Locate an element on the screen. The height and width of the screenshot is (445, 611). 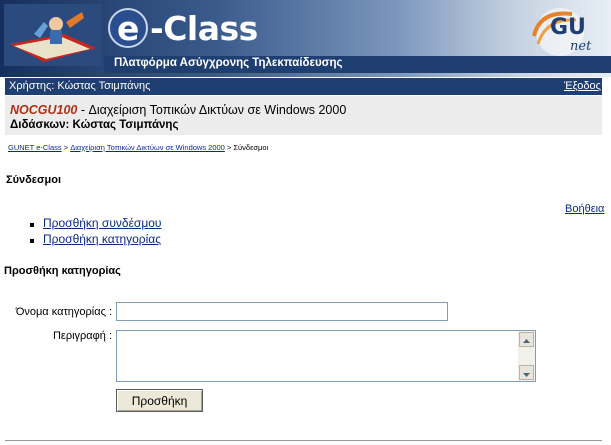
description-textarea is located at coordinates (317, 356).